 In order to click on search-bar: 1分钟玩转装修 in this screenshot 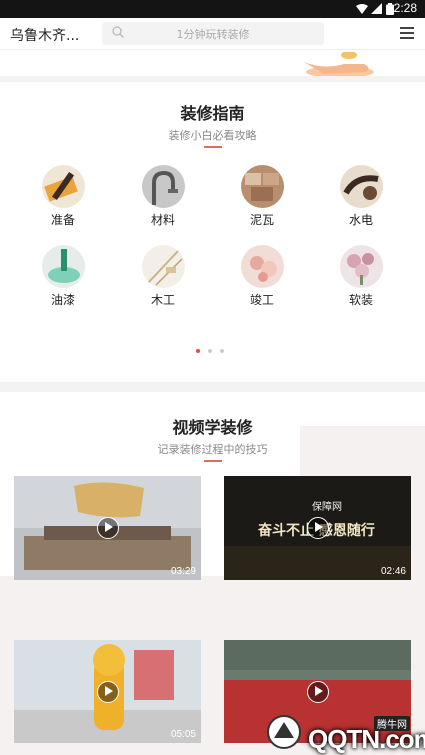, I will do `click(213, 33)`.